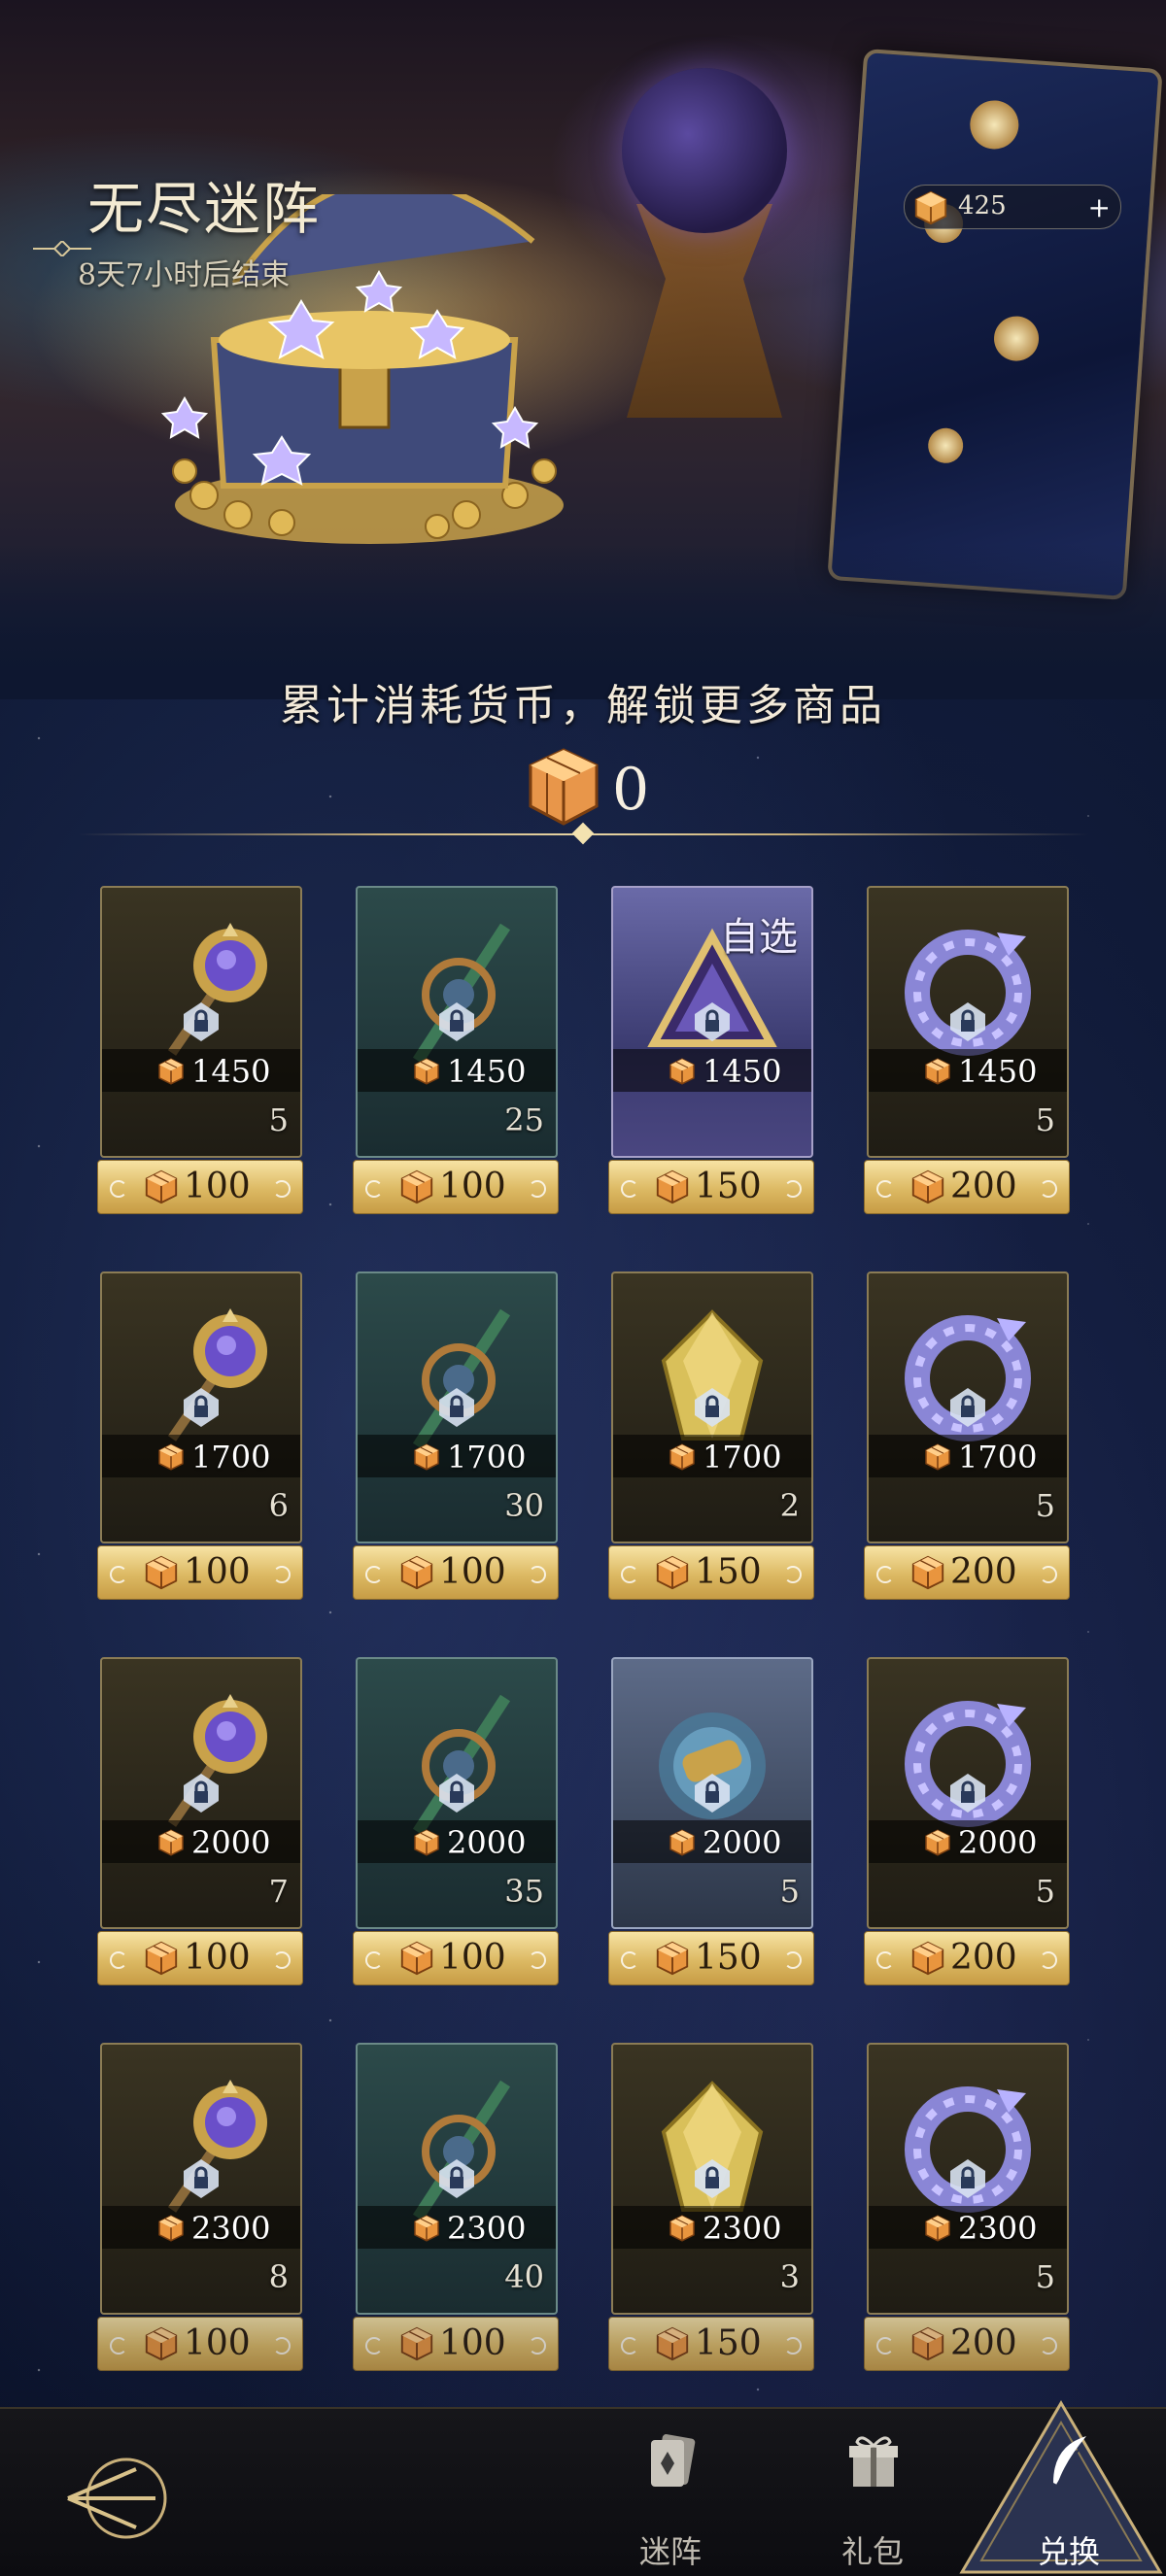 This screenshot has height=2576, width=1166. What do you see at coordinates (457, 1022) in the screenshot?
I see `item-card: 1450 25` at bounding box center [457, 1022].